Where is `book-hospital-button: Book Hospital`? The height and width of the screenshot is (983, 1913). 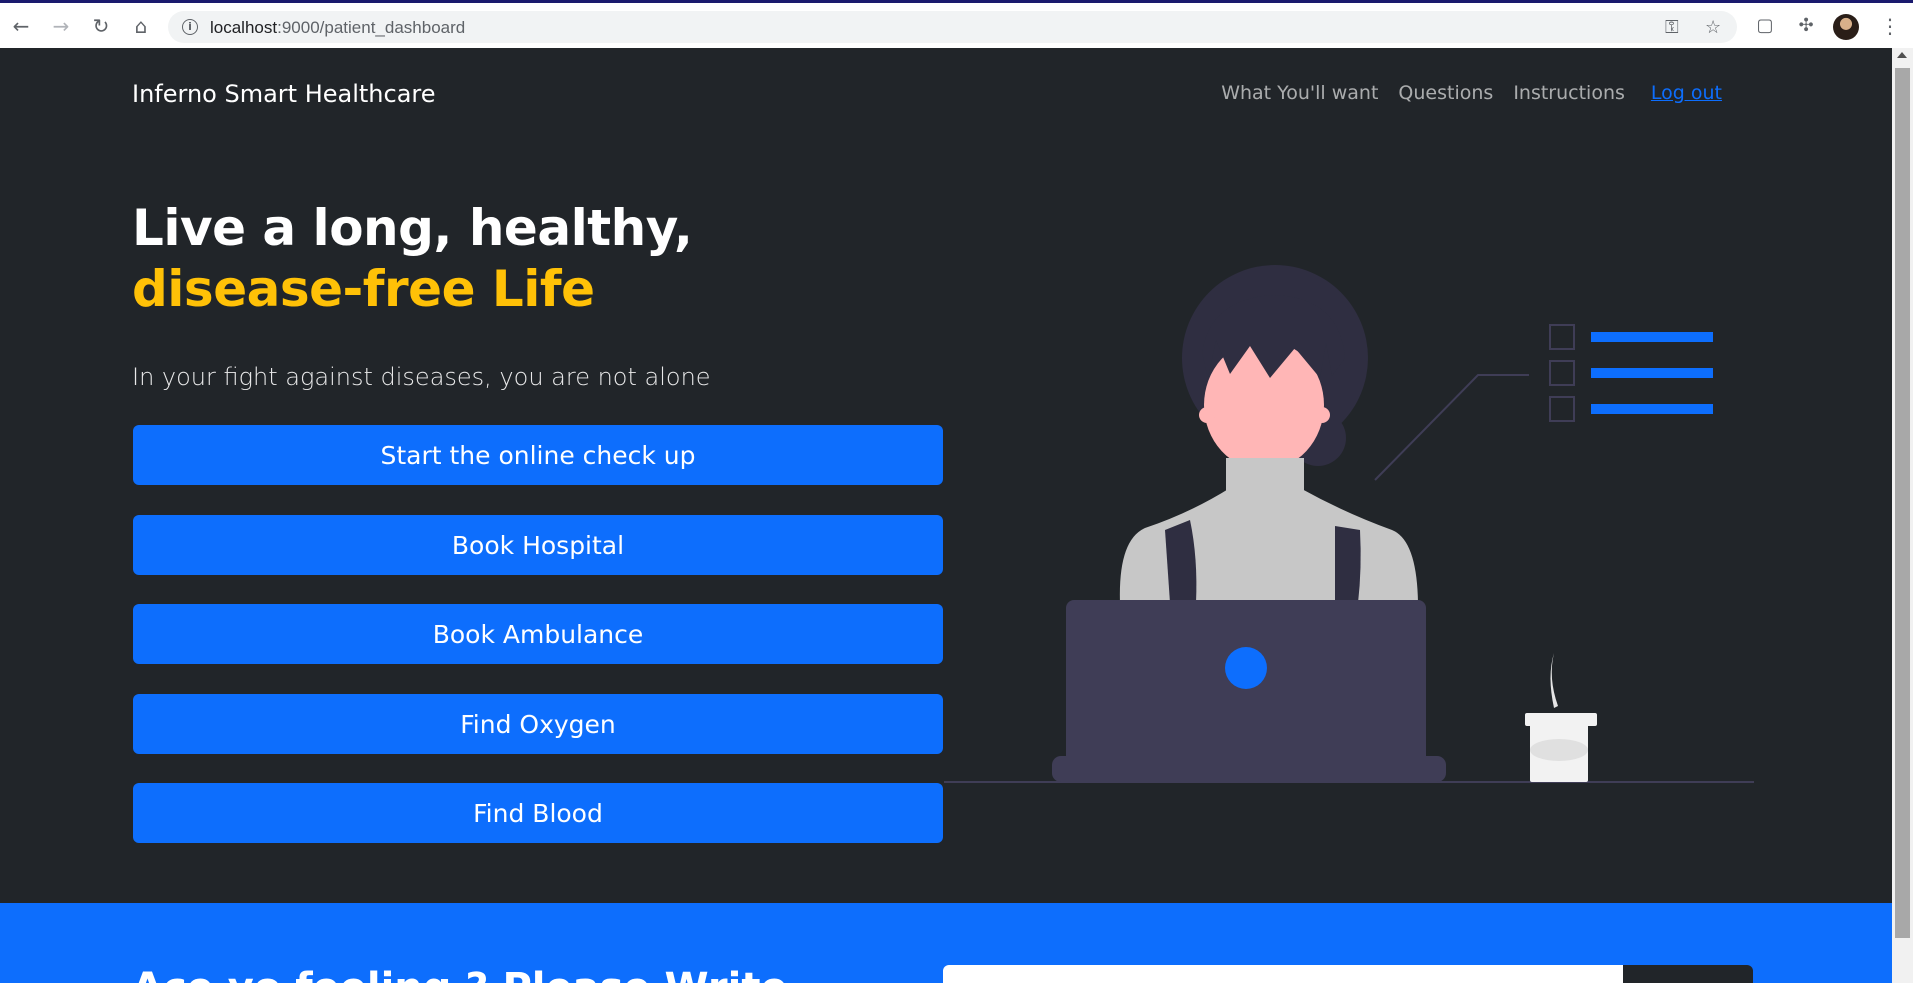 book-hospital-button: Book Hospital is located at coordinates (538, 545).